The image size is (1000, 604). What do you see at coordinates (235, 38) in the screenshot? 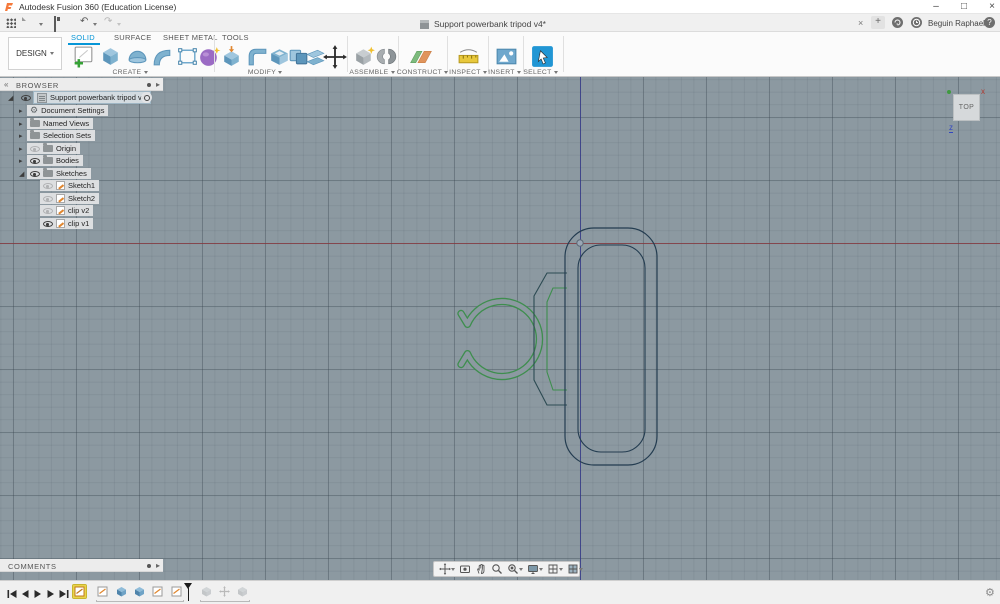
I see `tab-tools: TOOLS` at bounding box center [235, 38].